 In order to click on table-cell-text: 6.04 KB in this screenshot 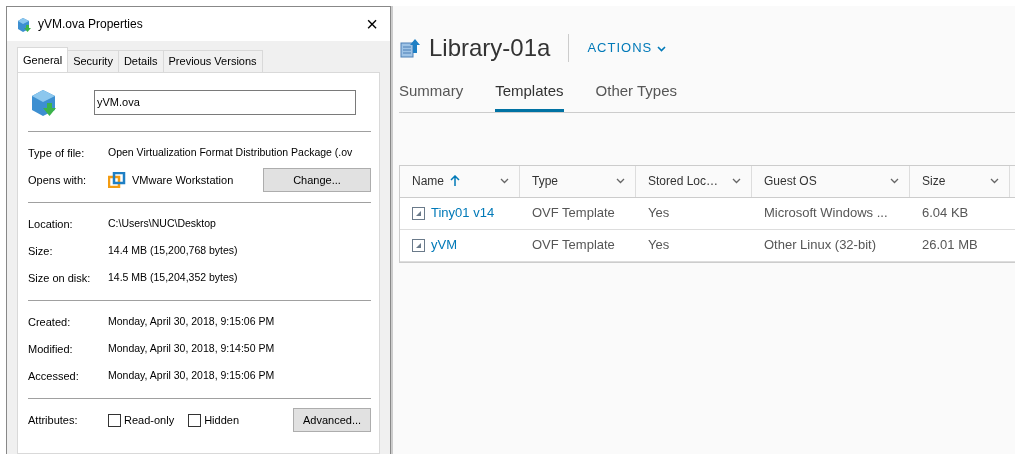, I will do `click(945, 213)`.